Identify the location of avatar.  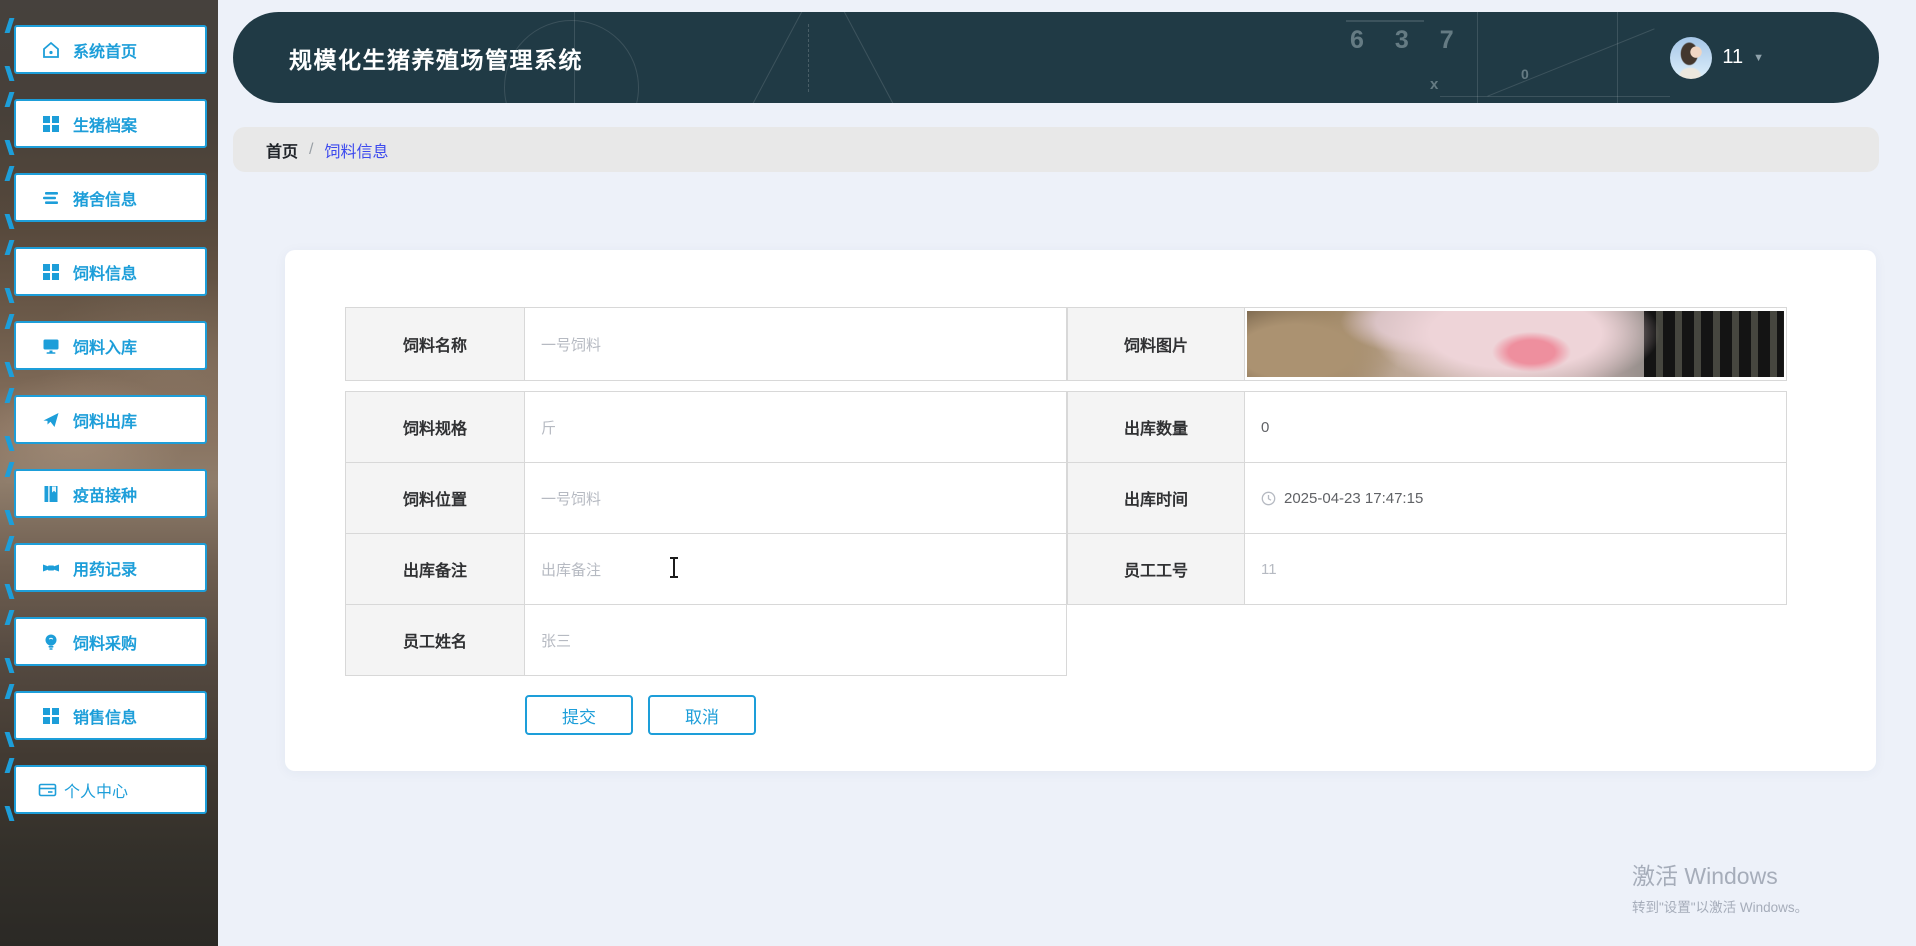
(1691, 57).